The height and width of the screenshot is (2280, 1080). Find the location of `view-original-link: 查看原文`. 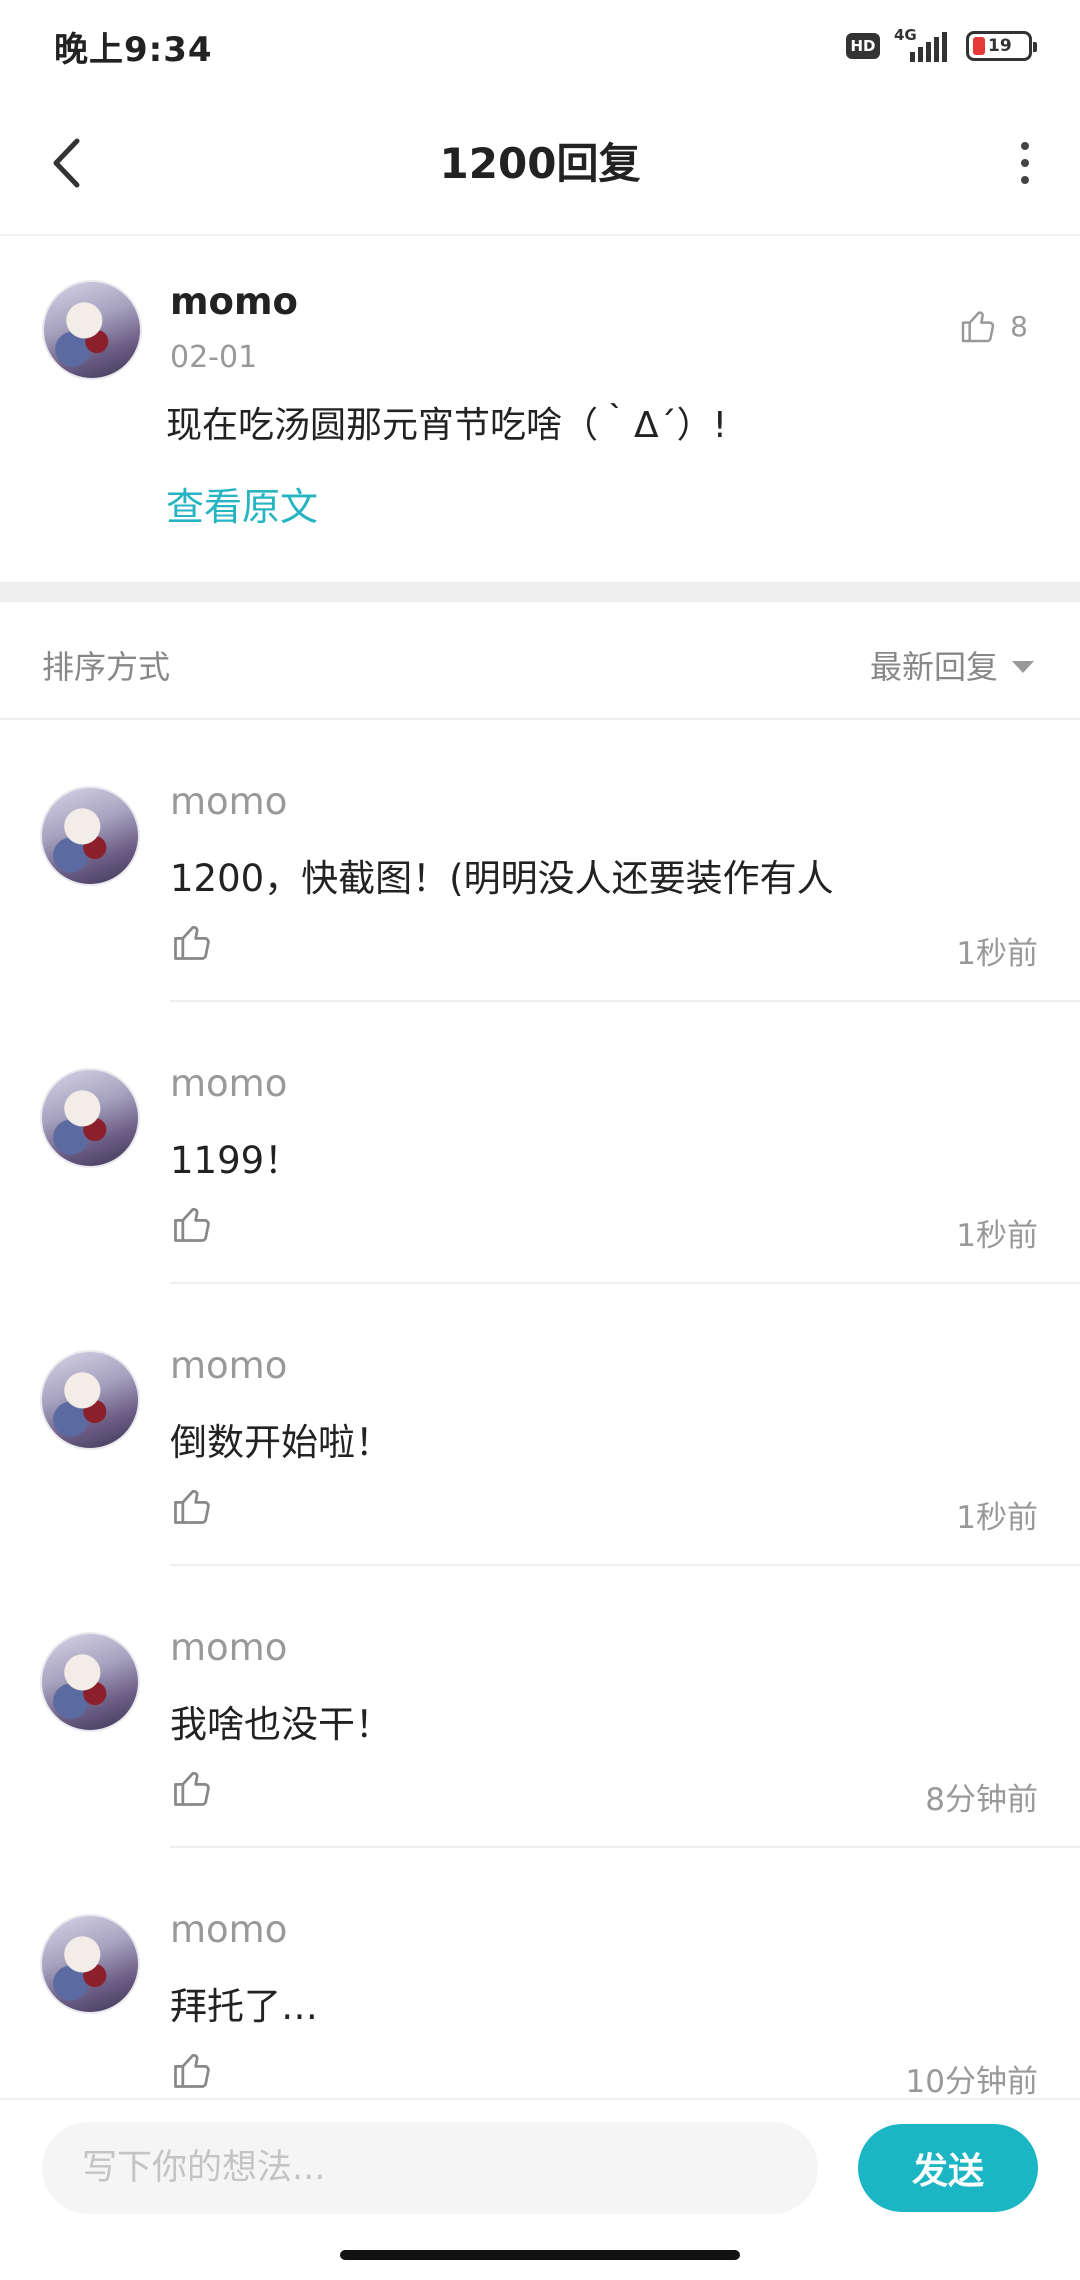

view-original-link: 查看原文 is located at coordinates (242, 503).